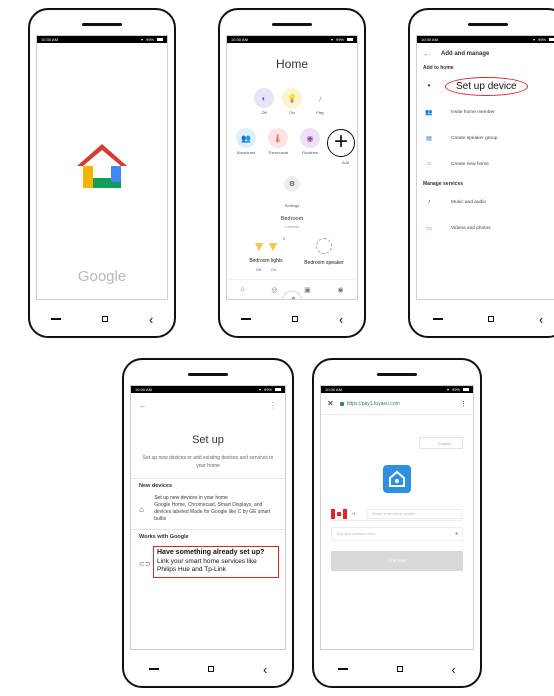 This screenshot has width=554, height=696. Describe the element at coordinates (310, 138) in the screenshot. I see `routines-icon: ◉` at that location.